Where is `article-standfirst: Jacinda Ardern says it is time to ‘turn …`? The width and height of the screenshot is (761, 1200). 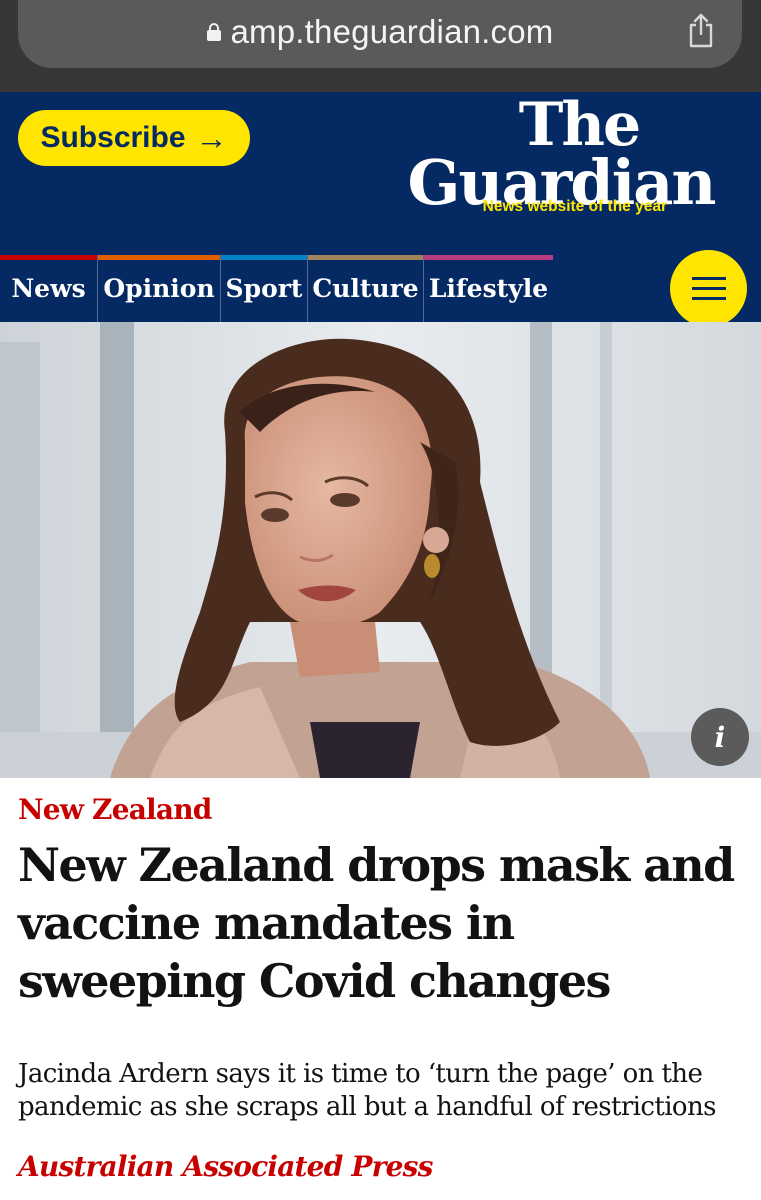
article-standfirst: Jacinda Ardern says it is time to ‘turn … is located at coordinates (367, 1090).